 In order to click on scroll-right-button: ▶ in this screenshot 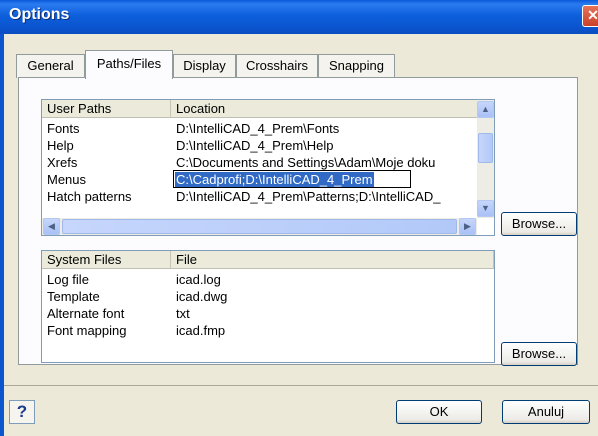, I will do `click(467, 226)`.